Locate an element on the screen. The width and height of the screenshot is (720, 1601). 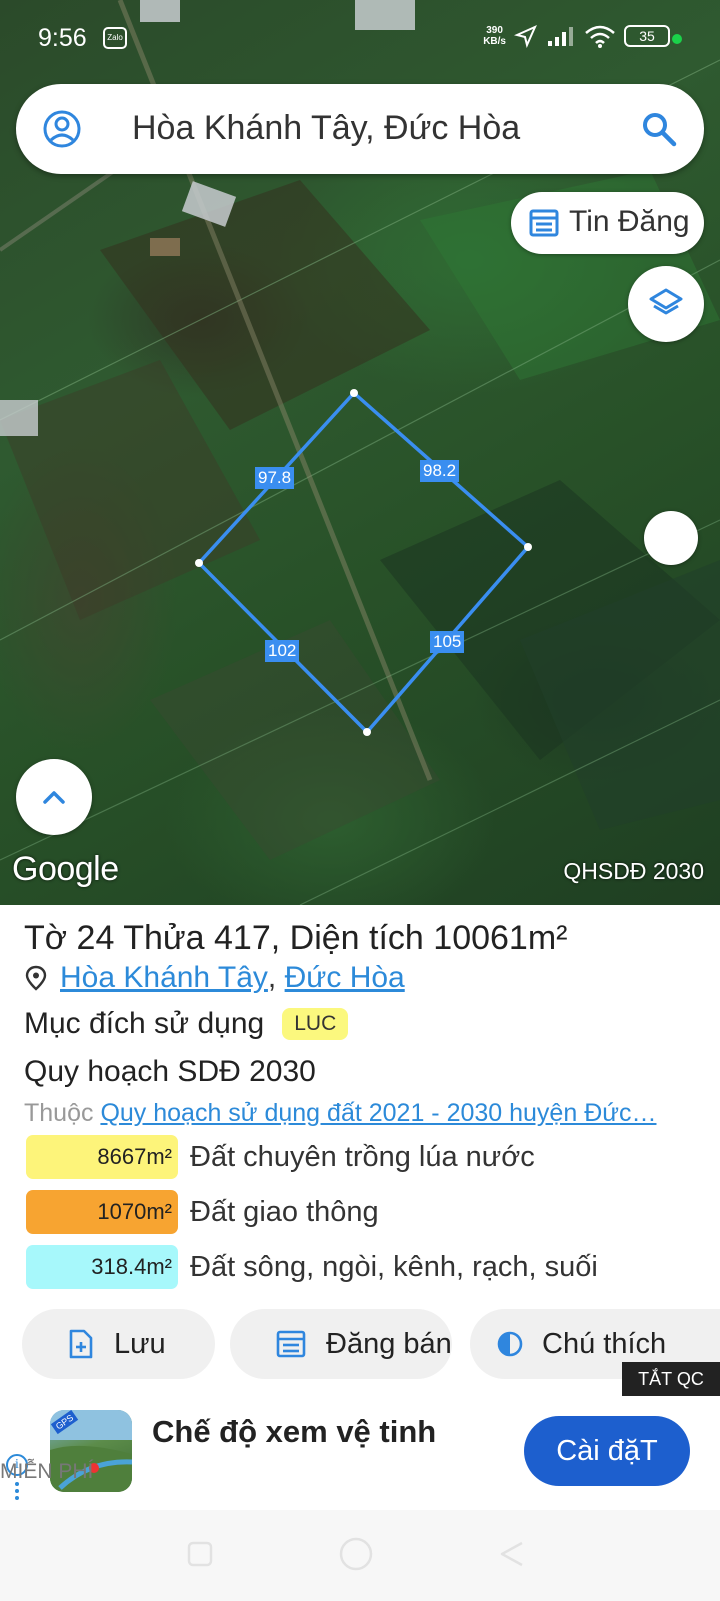
map-layers-button is located at coordinates (666, 304).